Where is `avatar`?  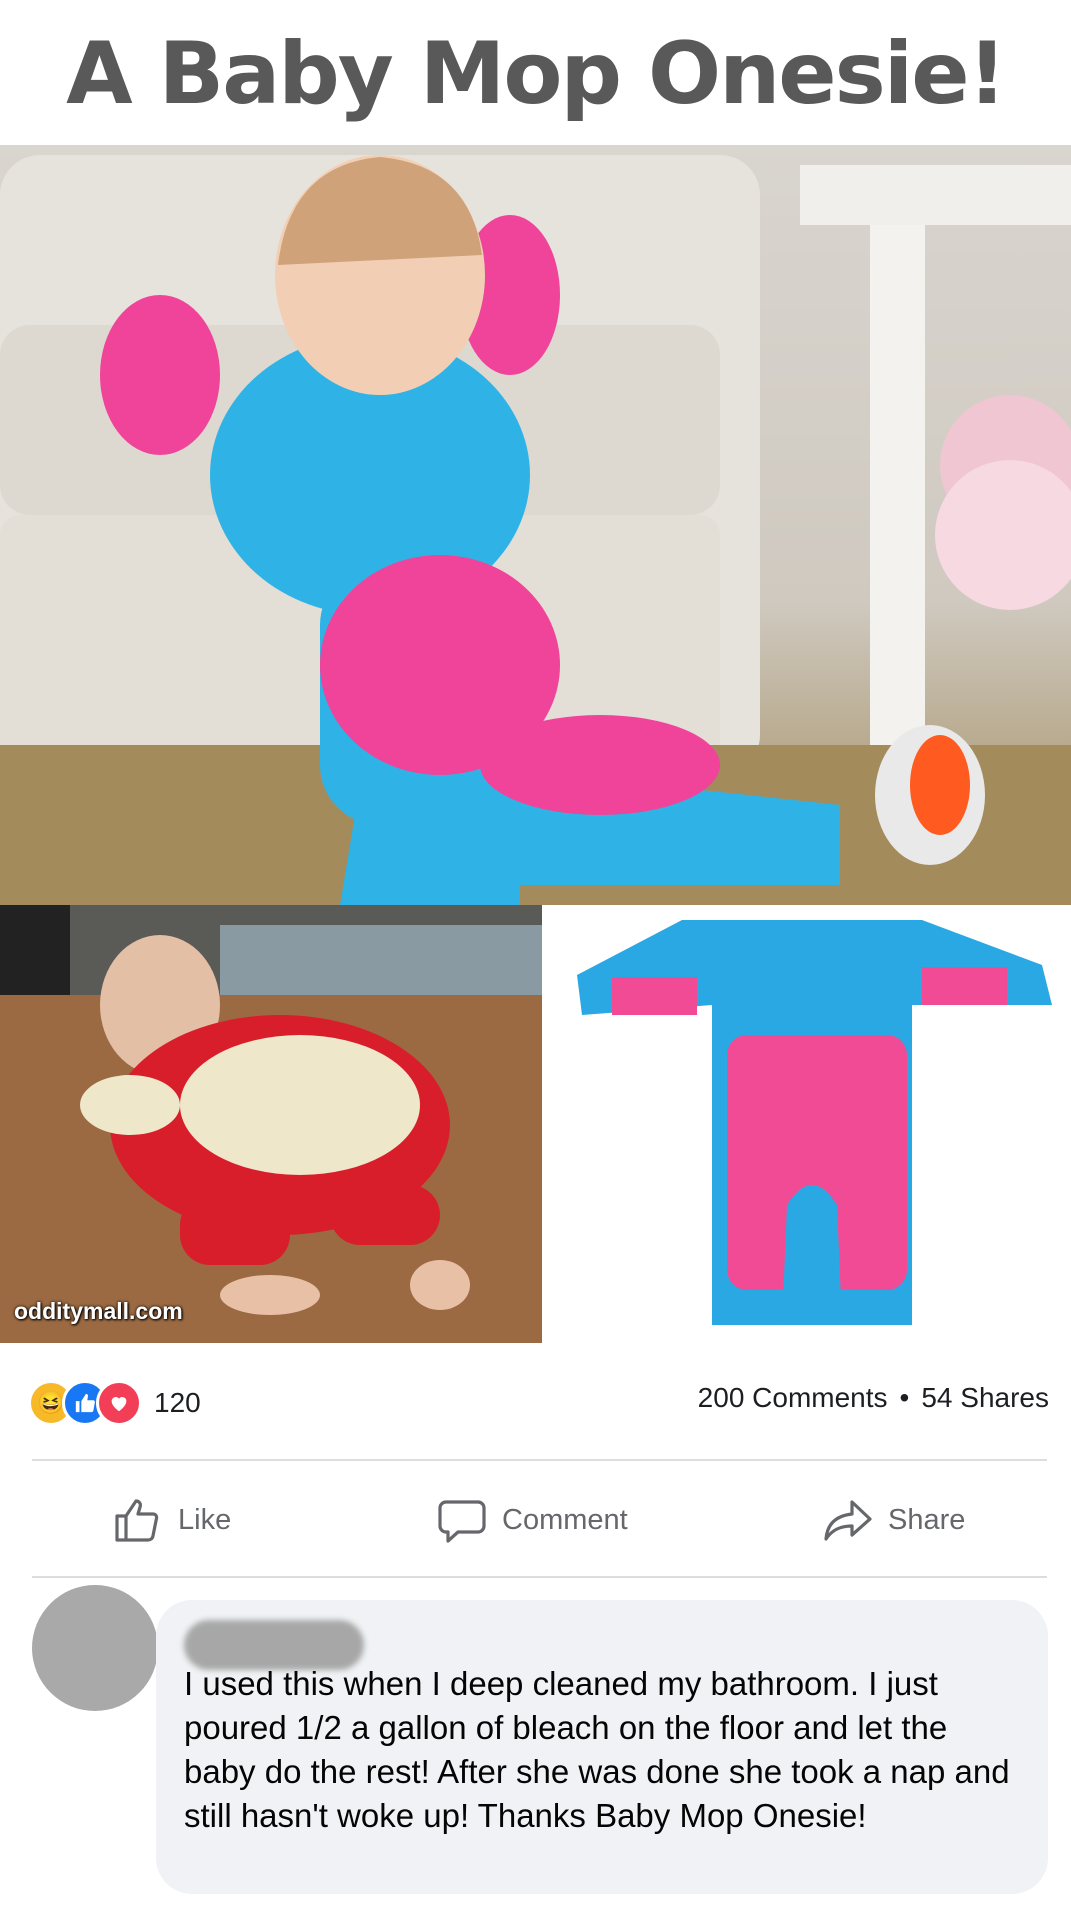 avatar is located at coordinates (95, 1648).